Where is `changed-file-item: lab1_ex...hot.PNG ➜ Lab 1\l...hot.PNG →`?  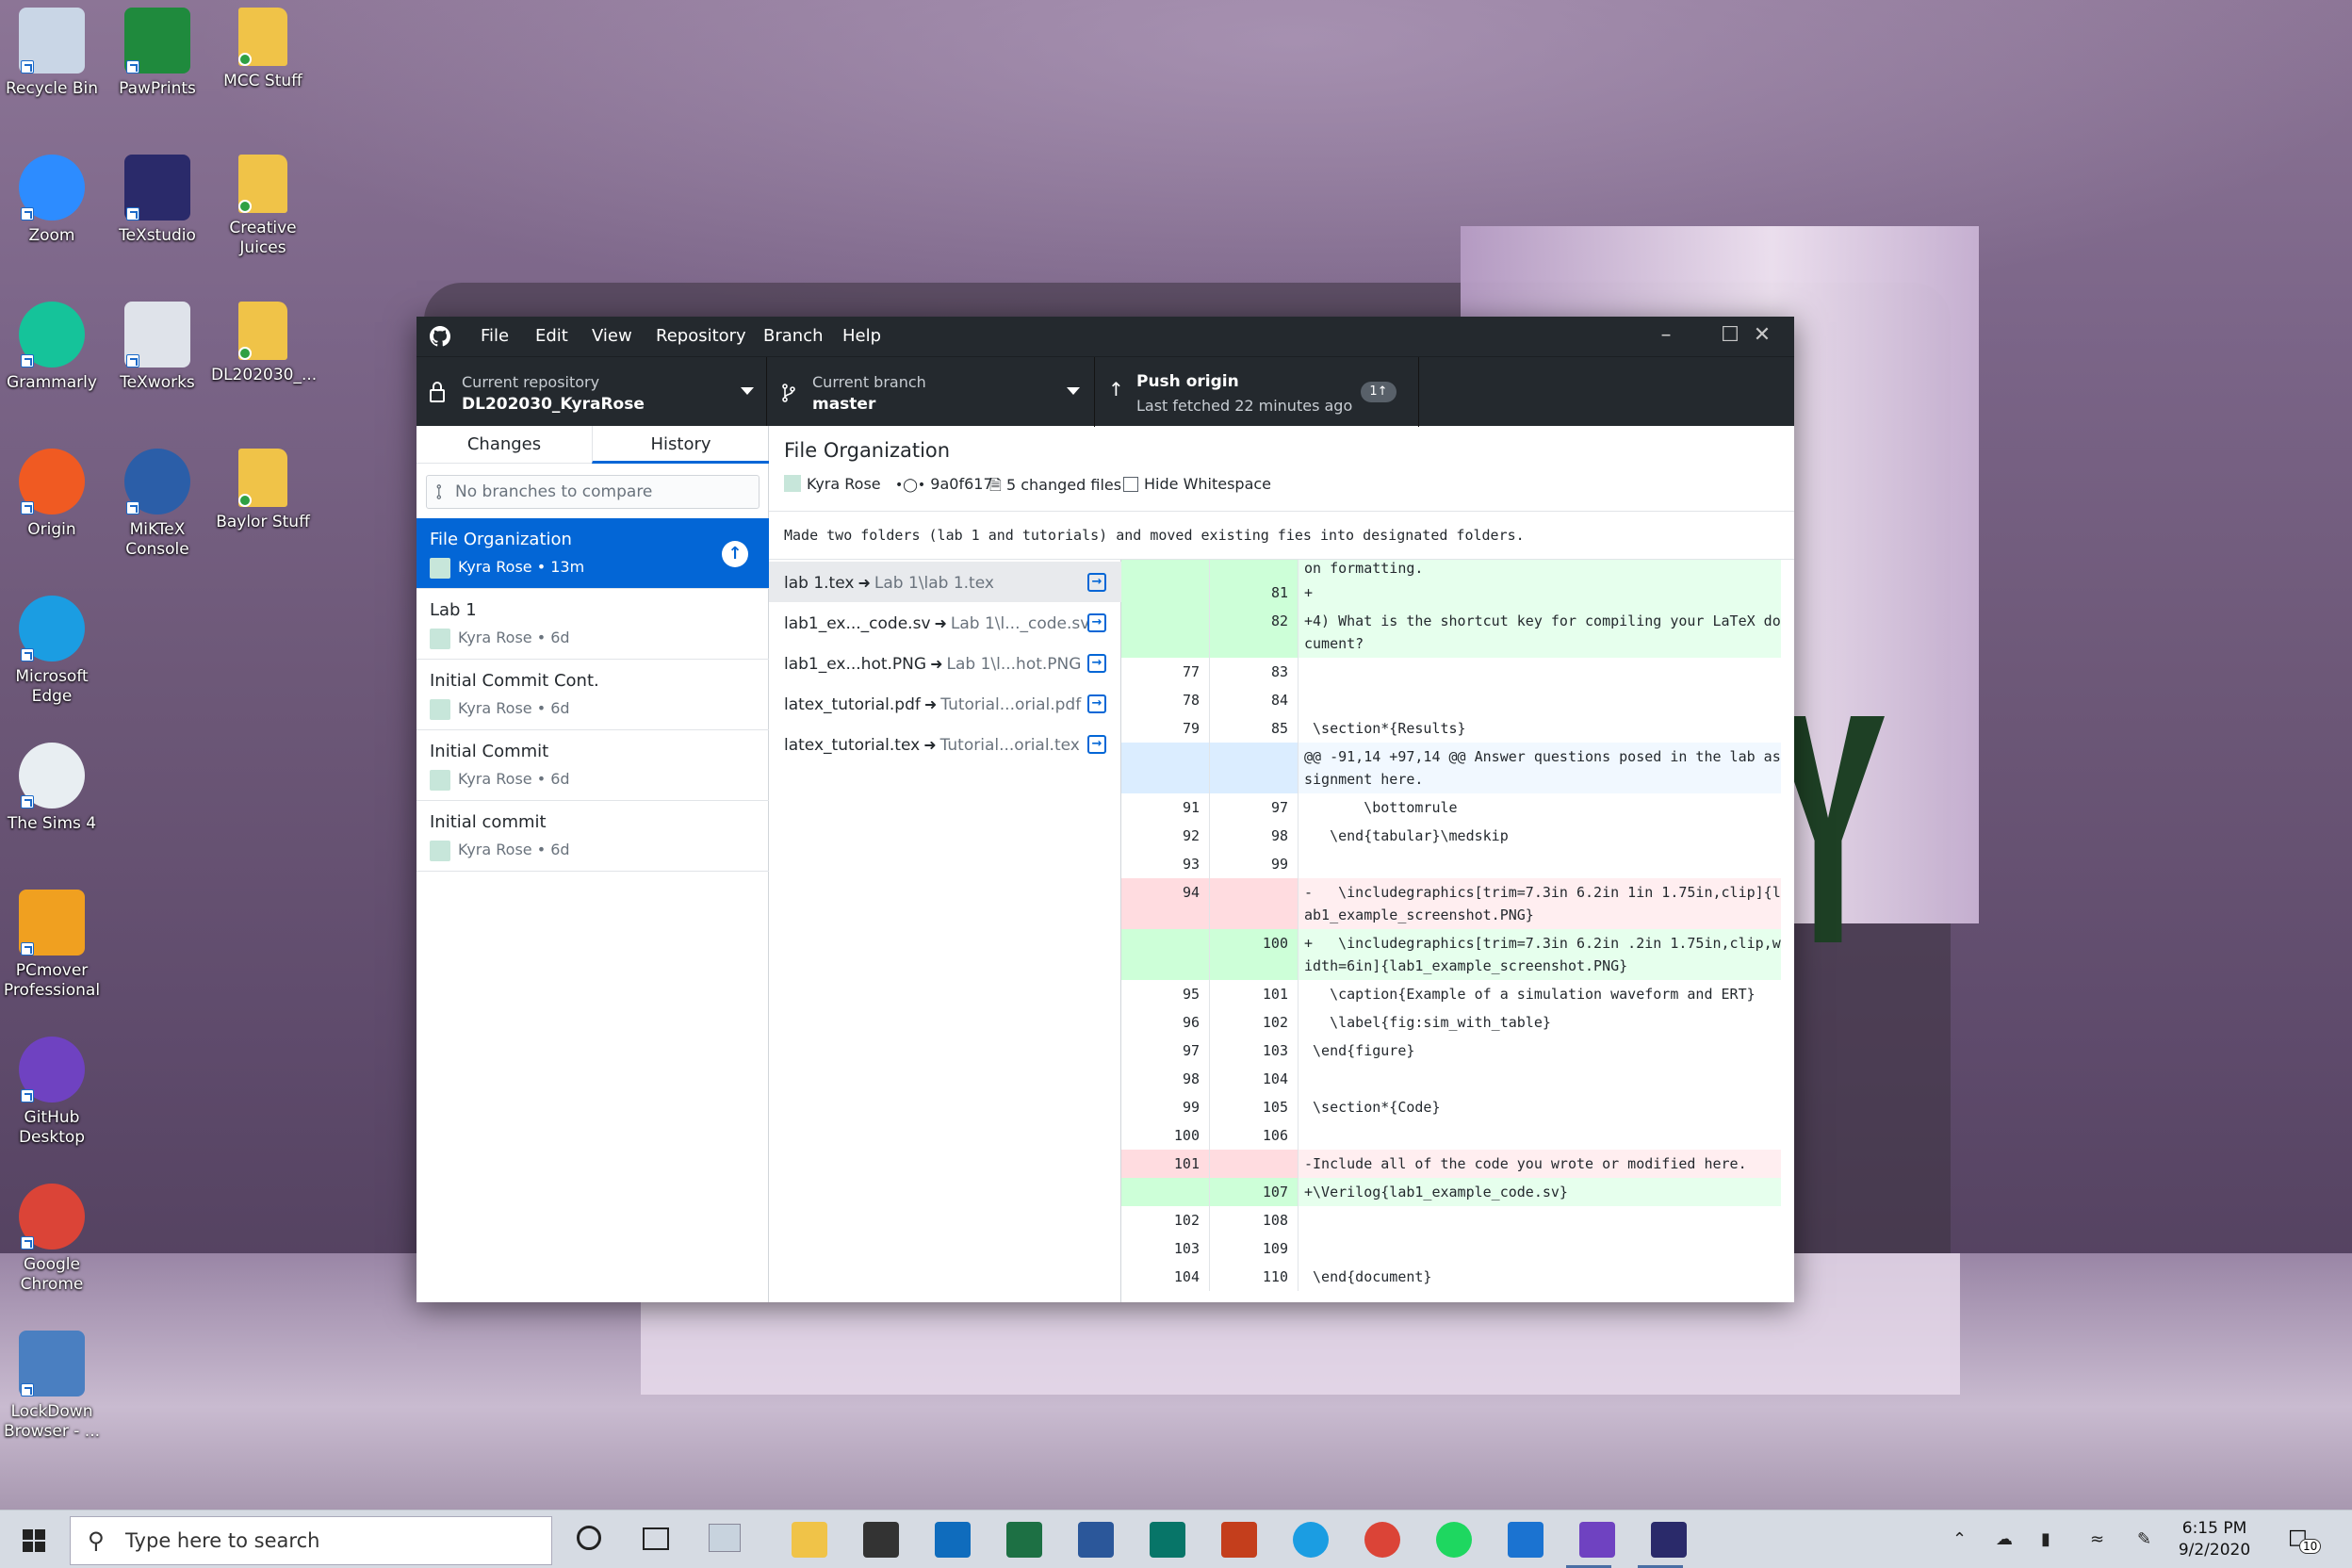 changed-file-item: lab1_ex...hot.PNG ➜ Lab 1\l...hot.PNG → is located at coordinates (945, 663).